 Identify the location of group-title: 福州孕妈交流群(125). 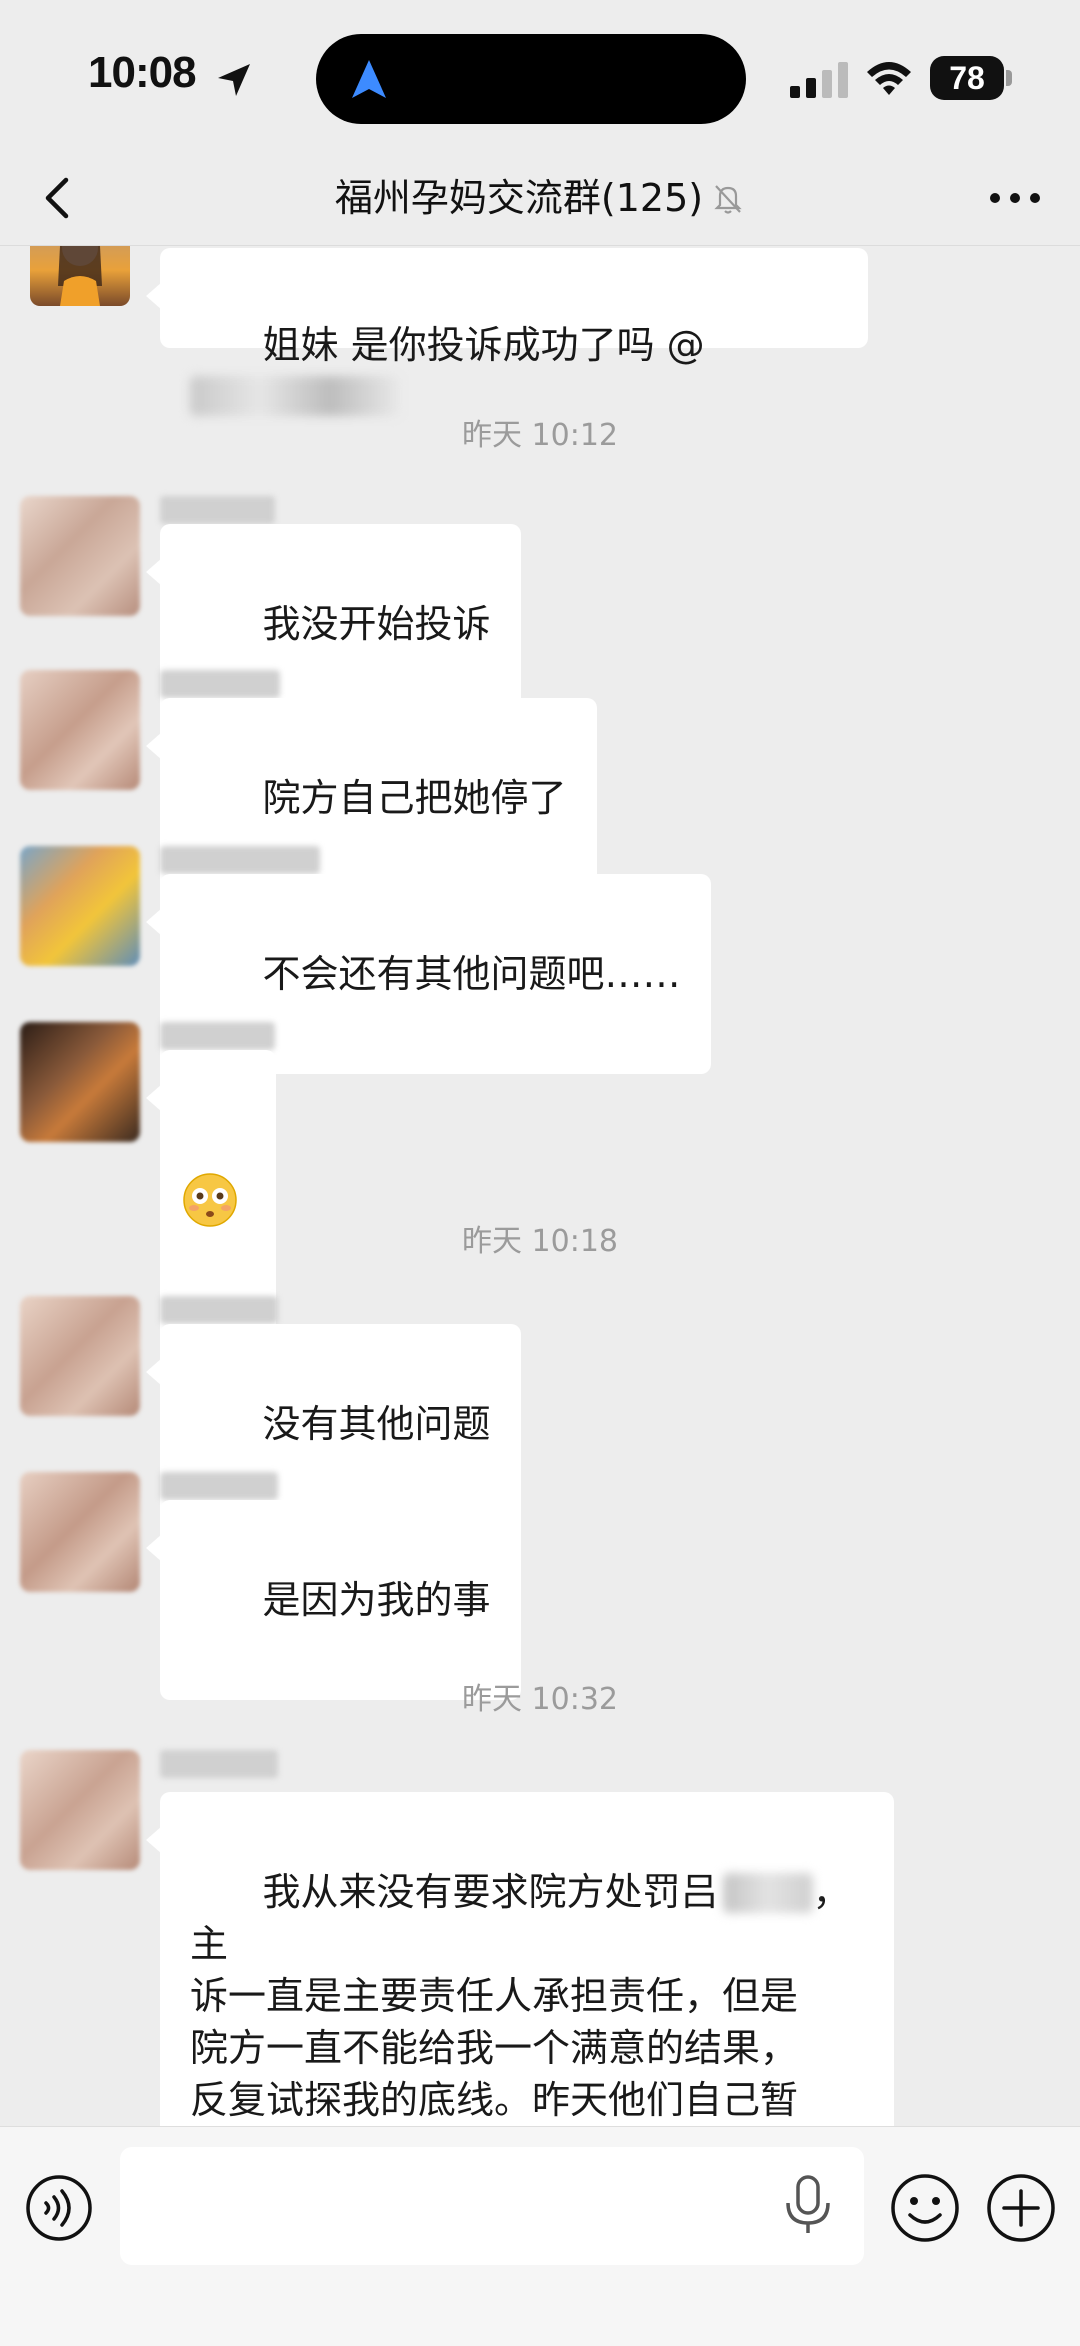
(540, 198).